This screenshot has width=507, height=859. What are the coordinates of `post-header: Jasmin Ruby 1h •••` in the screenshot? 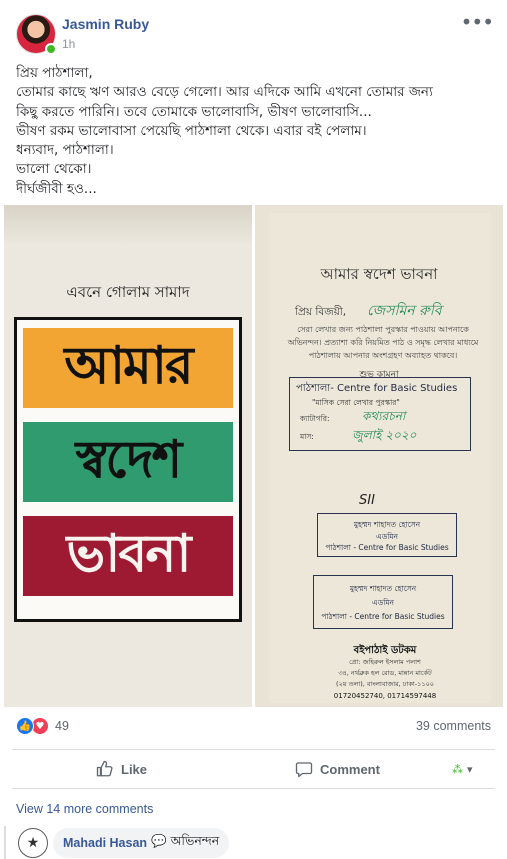 It's located at (253, 30).